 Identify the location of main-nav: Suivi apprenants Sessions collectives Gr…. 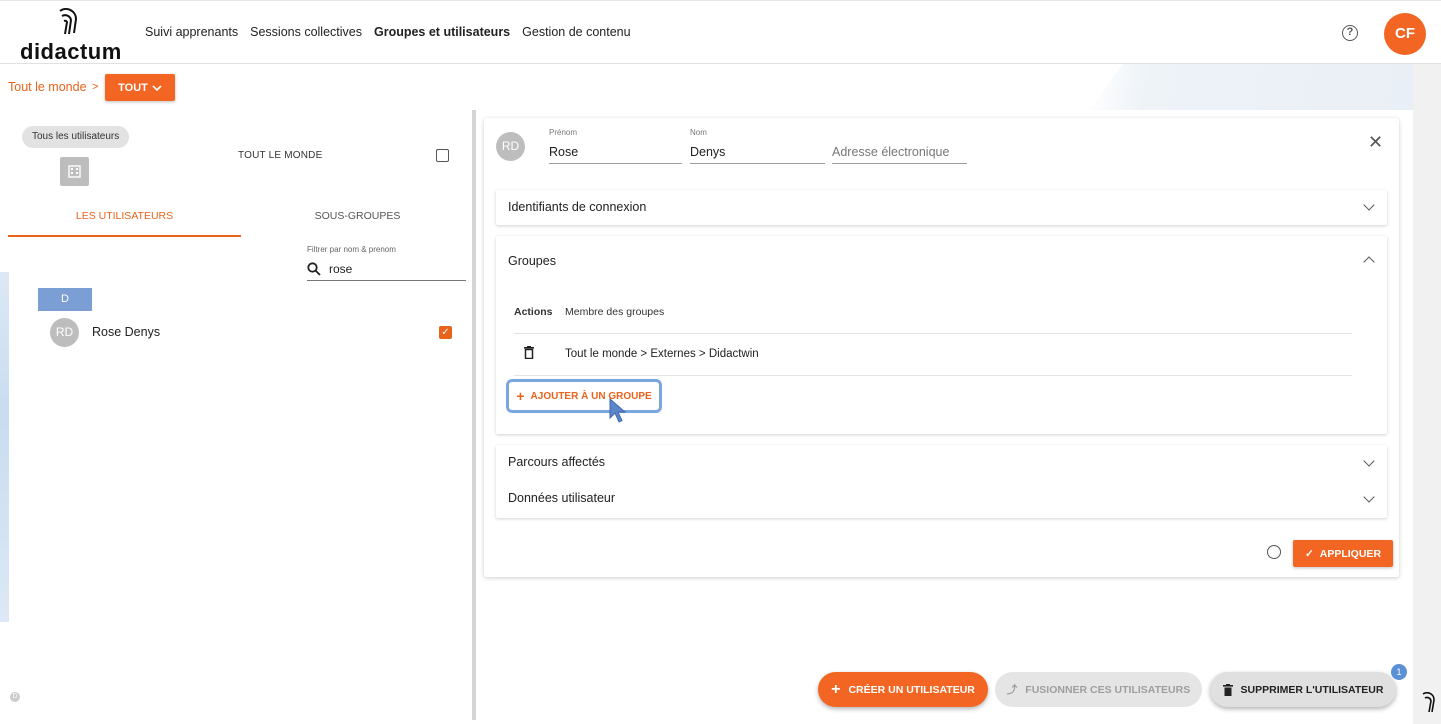
(388, 32).